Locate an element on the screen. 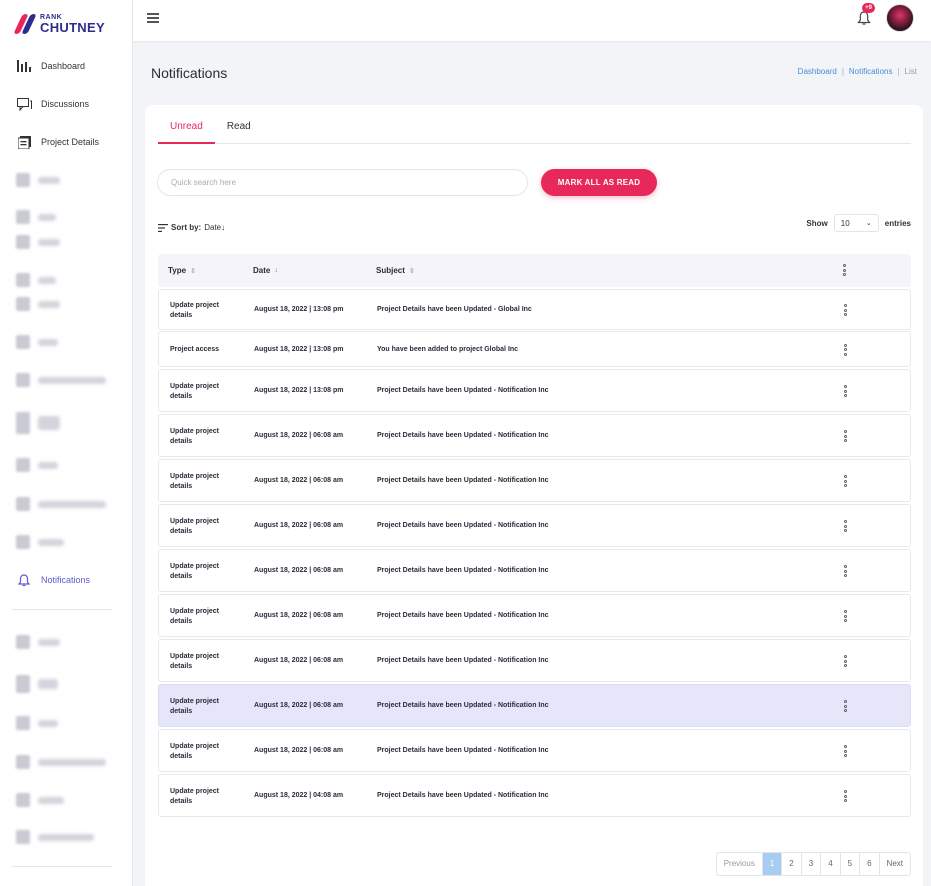 The width and height of the screenshot is (931, 886). pagination-page: 3 is located at coordinates (812, 864).